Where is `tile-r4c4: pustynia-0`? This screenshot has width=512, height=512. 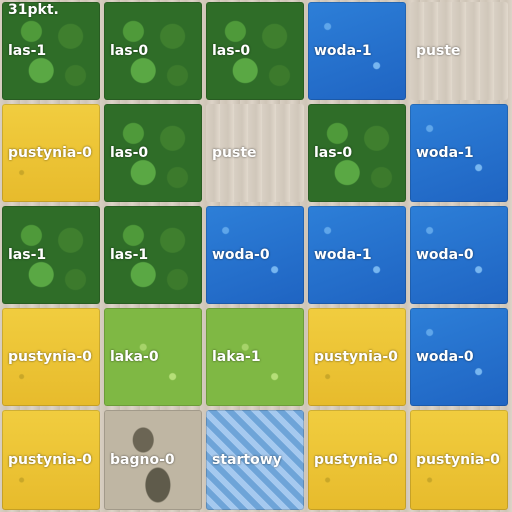 tile-r4c4: pustynia-0 is located at coordinates (459, 460).